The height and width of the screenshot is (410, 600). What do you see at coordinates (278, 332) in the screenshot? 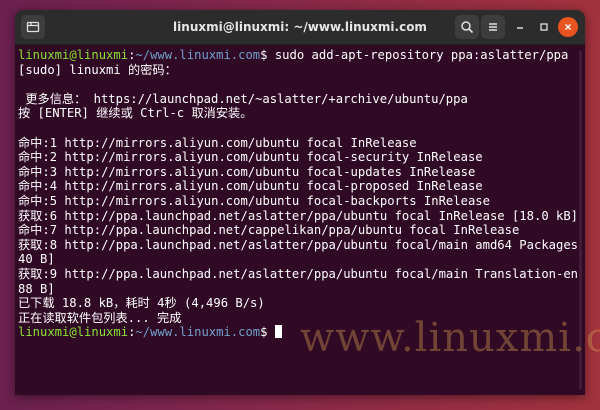
I see `text-cursor` at bounding box center [278, 332].